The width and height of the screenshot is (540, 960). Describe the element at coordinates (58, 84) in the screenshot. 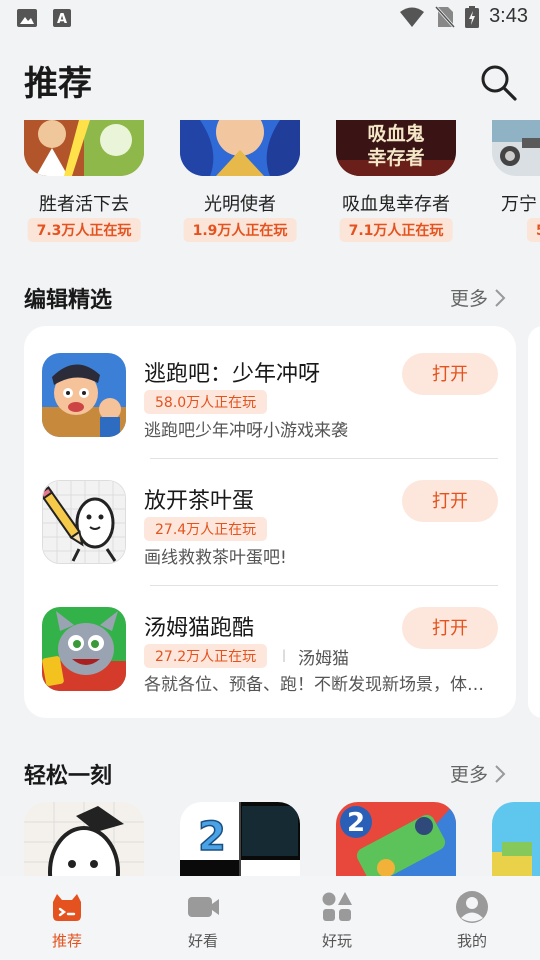

I see `page-title: 推荐` at that location.